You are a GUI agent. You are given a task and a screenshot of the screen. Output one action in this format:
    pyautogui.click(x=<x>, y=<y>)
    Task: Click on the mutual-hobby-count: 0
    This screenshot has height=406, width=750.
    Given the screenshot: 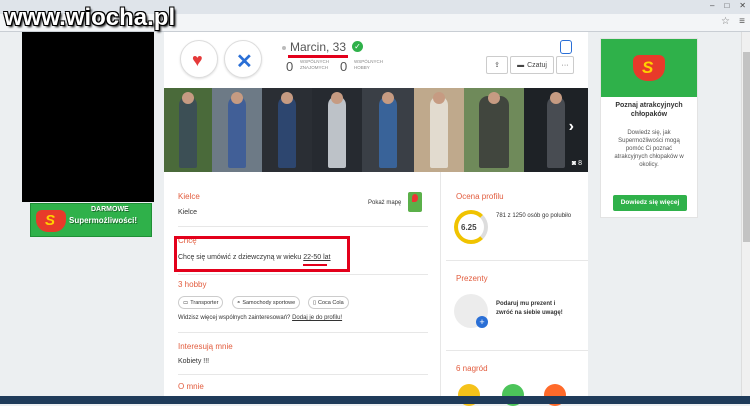 What is the action you would take?
    pyautogui.click(x=344, y=66)
    